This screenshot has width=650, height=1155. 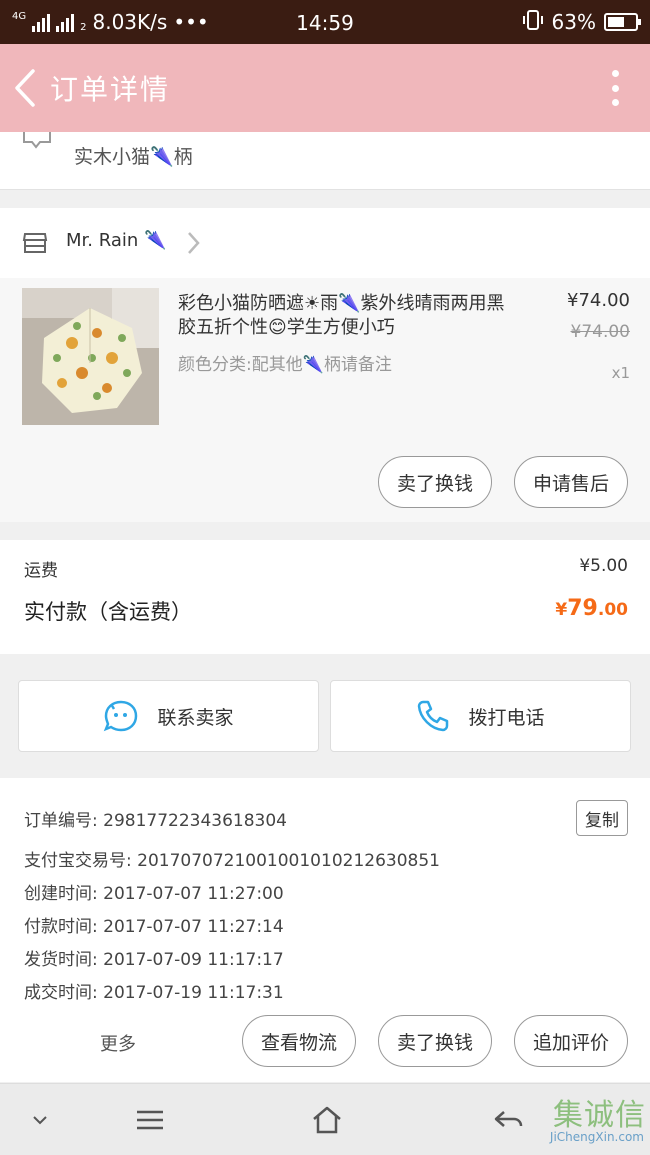 I want to click on product-price: ¥74.00, so click(x=598, y=300).